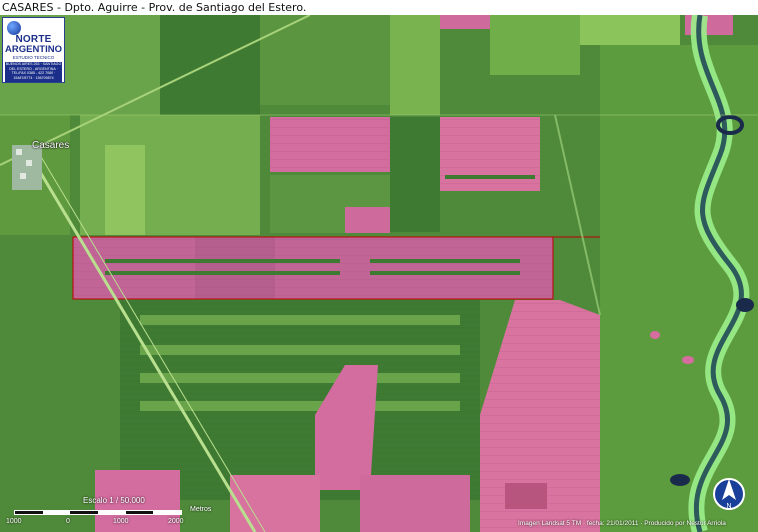 The image size is (758, 532). I want to click on logo-line-2: ARGENTINO, so click(33, 49).